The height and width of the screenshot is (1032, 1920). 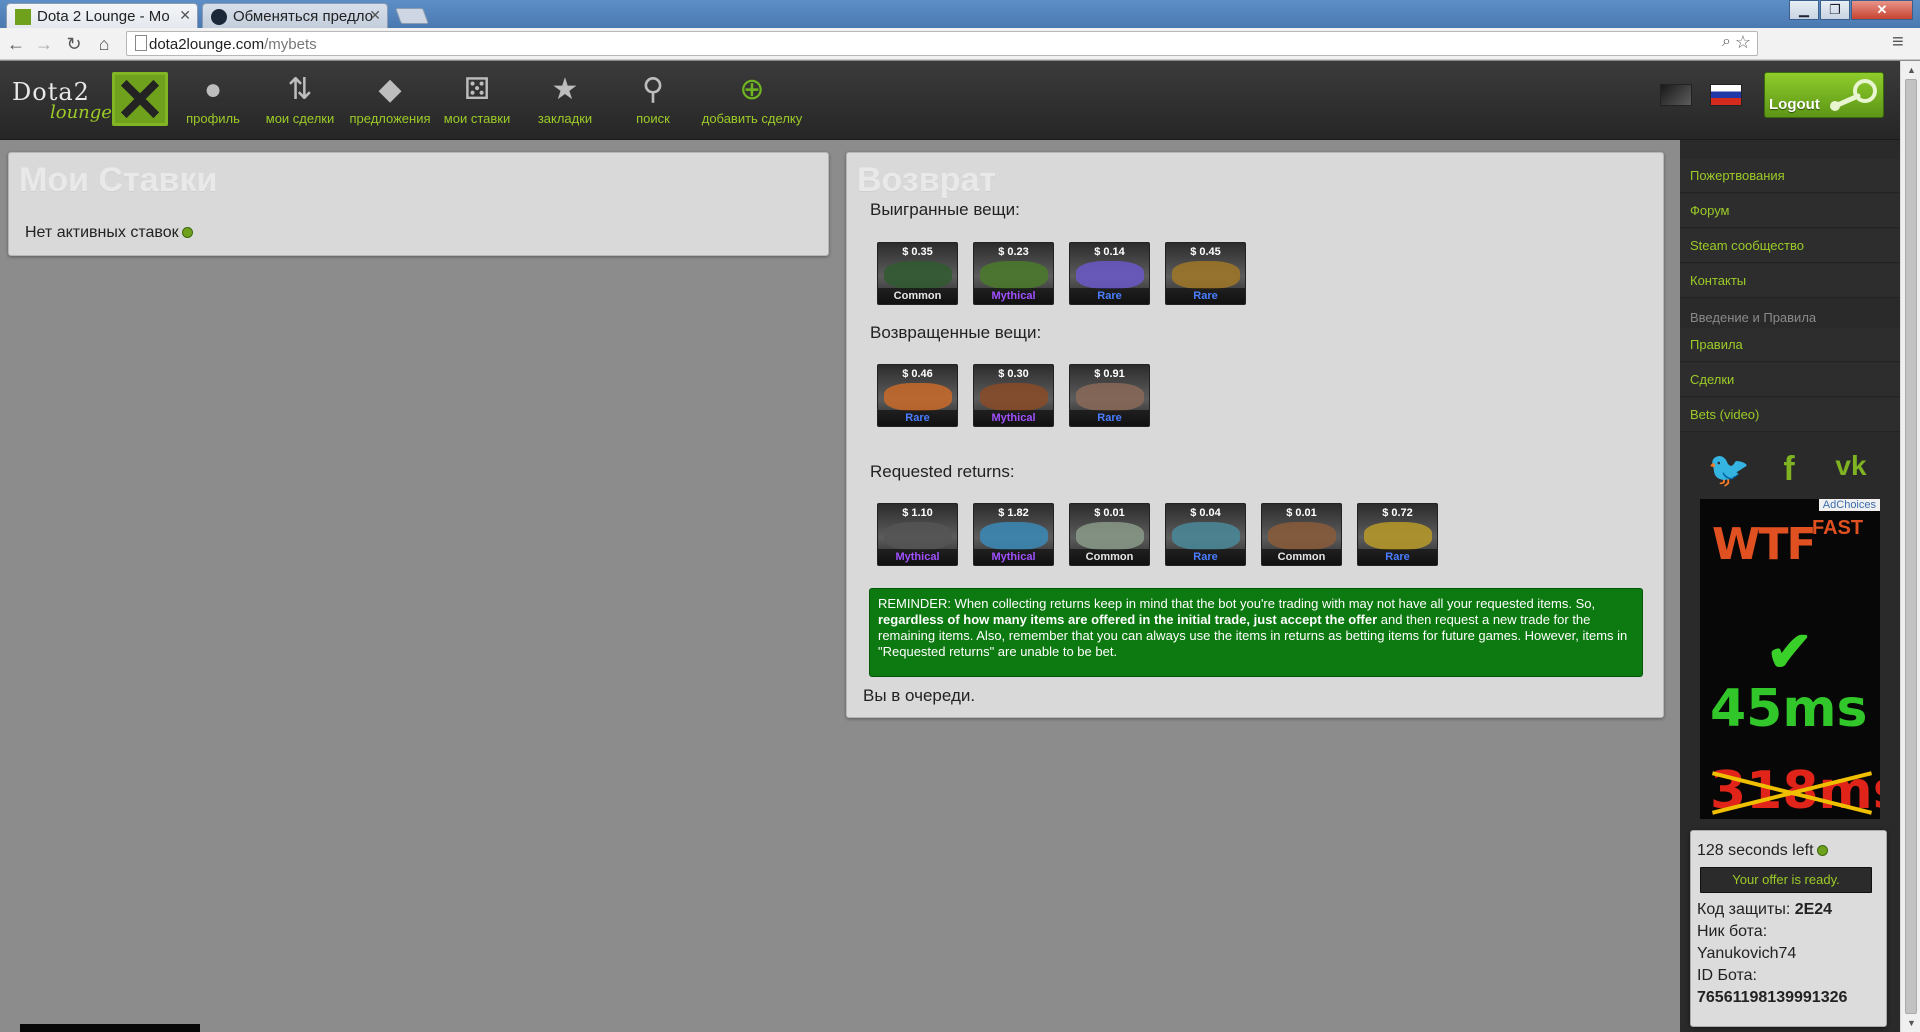 I want to click on trades-icon: ⇅, so click(x=300, y=89).